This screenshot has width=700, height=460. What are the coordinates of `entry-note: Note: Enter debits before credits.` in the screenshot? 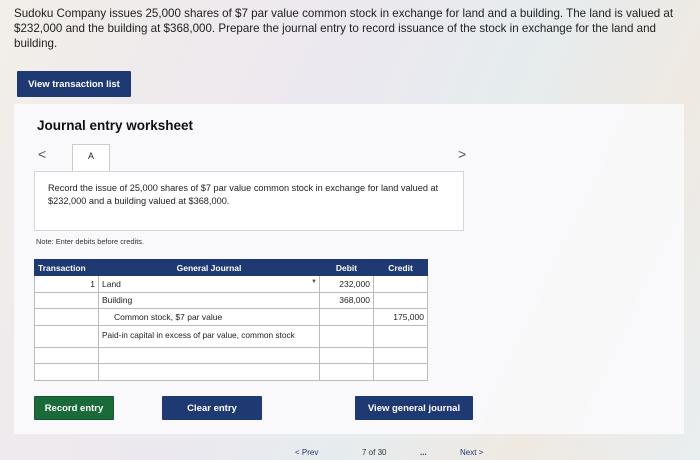 It's located at (90, 241).